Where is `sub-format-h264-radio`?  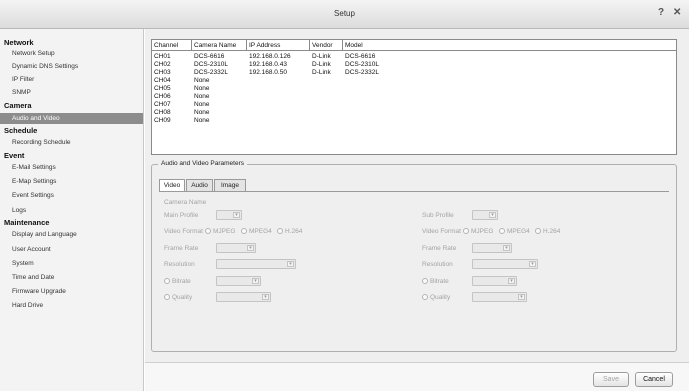 sub-format-h264-radio is located at coordinates (538, 231).